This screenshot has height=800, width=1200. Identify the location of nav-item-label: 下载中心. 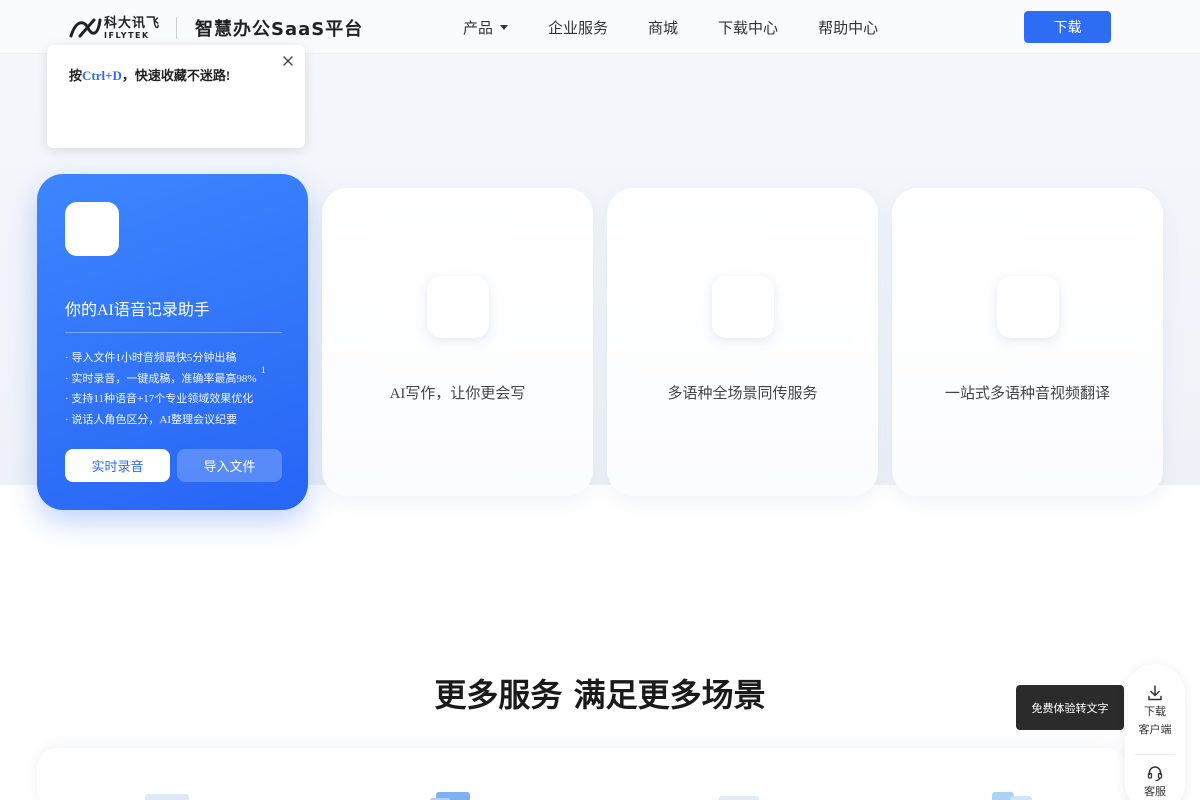
(748, 28).